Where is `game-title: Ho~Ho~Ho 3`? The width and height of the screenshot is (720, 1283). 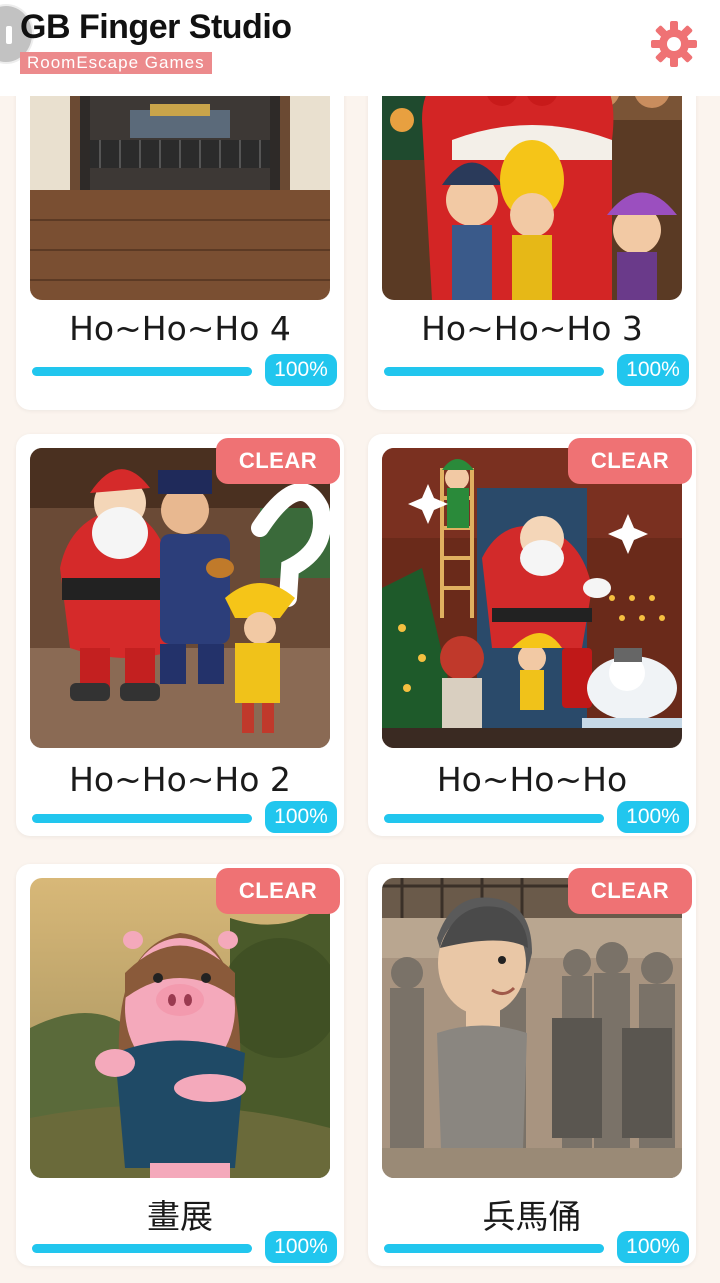 game-title: Ho~Ho~Ho 3 is located at coordinates (532, 328).